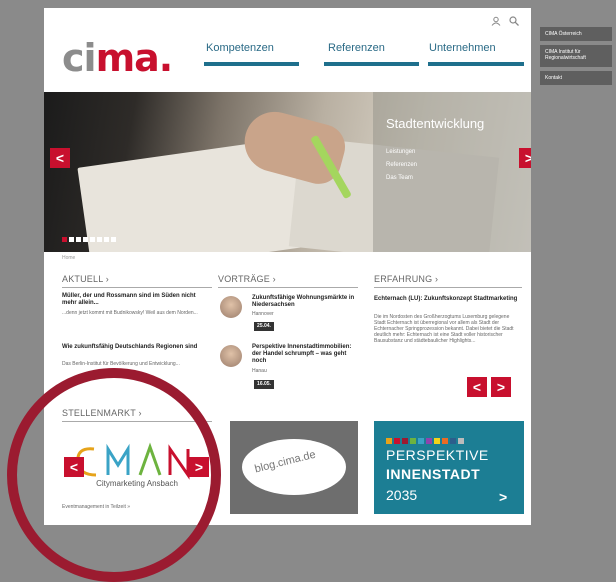  What do you see at coordinates (476, 64) in the screenshot?
I see `nav-underline-unternehmen` at bounding box center [476, 64].